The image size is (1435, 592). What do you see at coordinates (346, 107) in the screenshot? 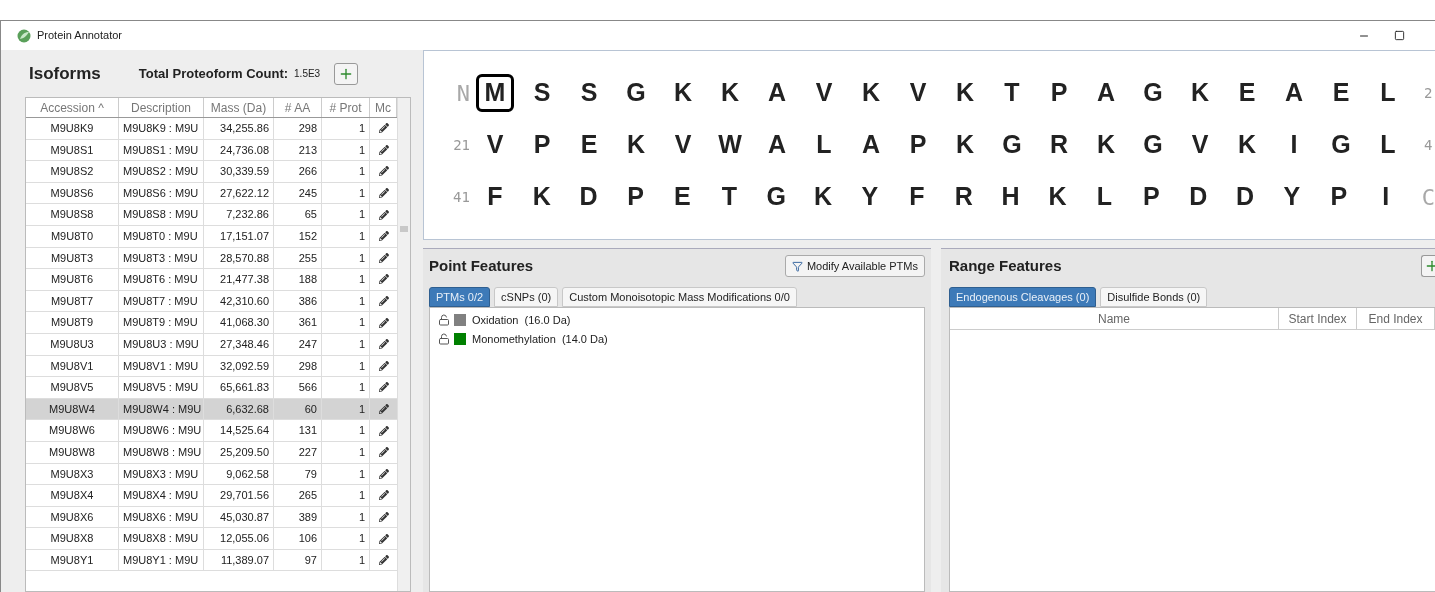
I see `column-header: # Prot` at bounding box center [346, 107].